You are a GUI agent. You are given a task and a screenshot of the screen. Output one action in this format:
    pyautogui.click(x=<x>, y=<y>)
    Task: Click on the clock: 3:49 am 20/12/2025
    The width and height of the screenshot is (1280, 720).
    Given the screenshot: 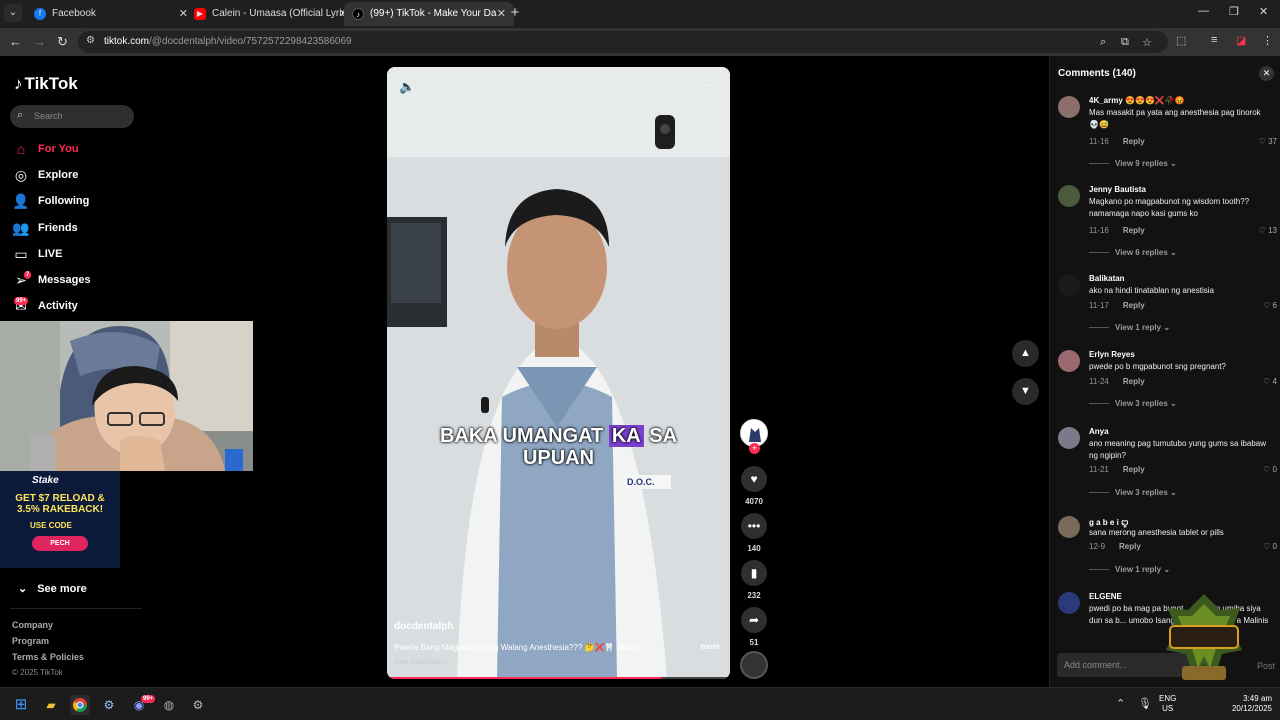 What is the action you would take?
    pyautogui.click(x=1250, y=704)
    